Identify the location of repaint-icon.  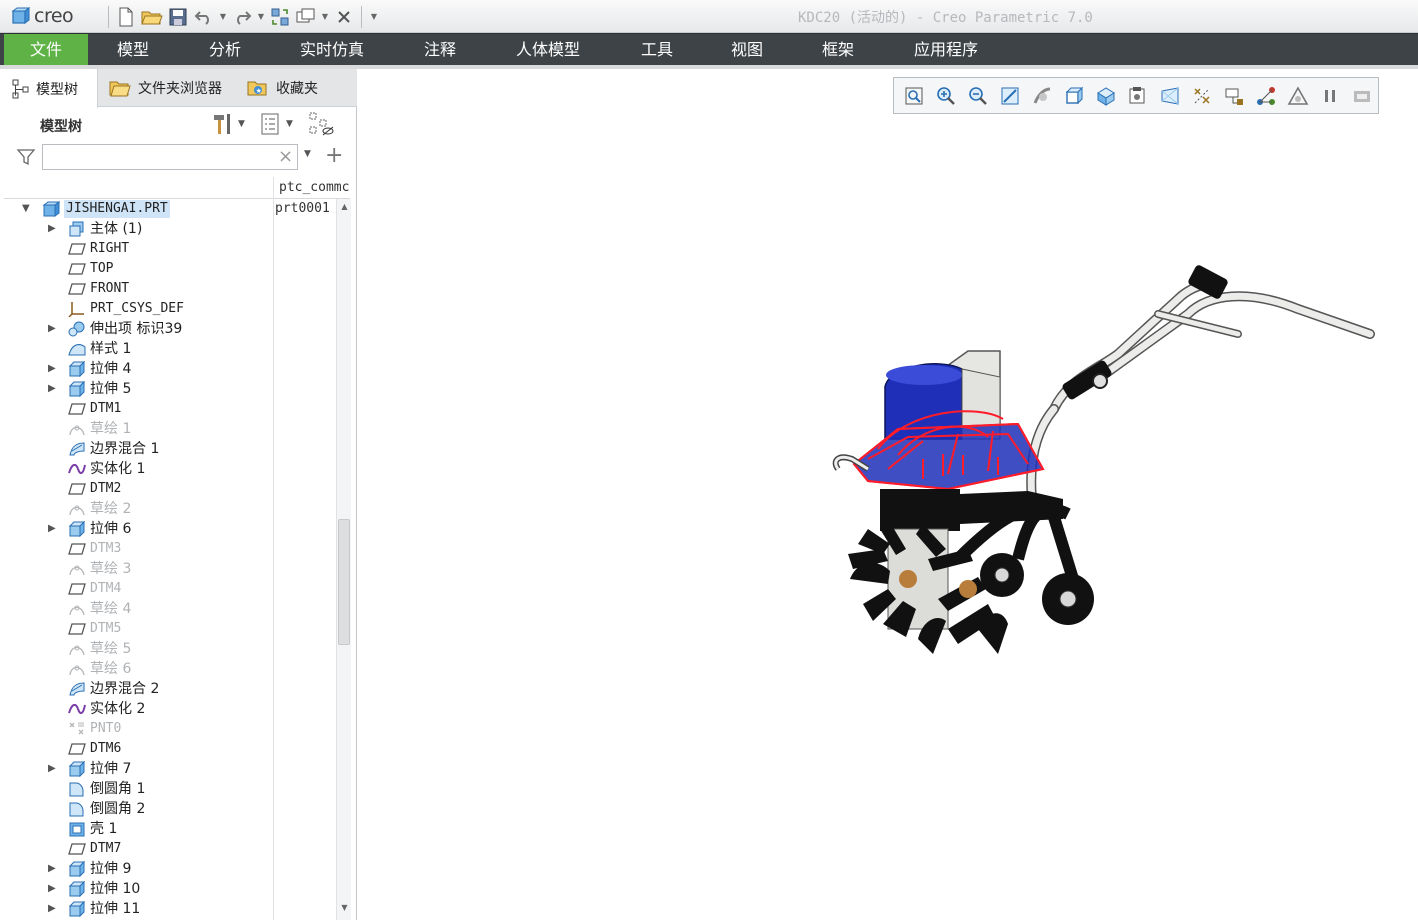
(1010, 96).